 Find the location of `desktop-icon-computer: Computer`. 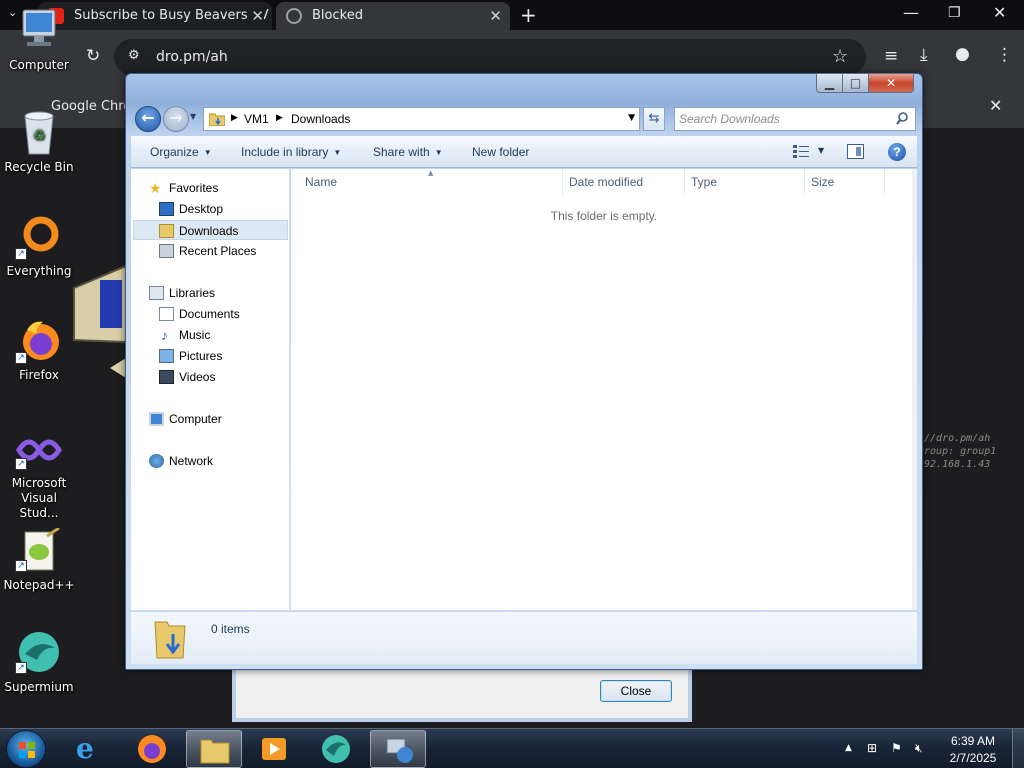

desktop-icon-computer: Computer is located at coordinates (39, 40).